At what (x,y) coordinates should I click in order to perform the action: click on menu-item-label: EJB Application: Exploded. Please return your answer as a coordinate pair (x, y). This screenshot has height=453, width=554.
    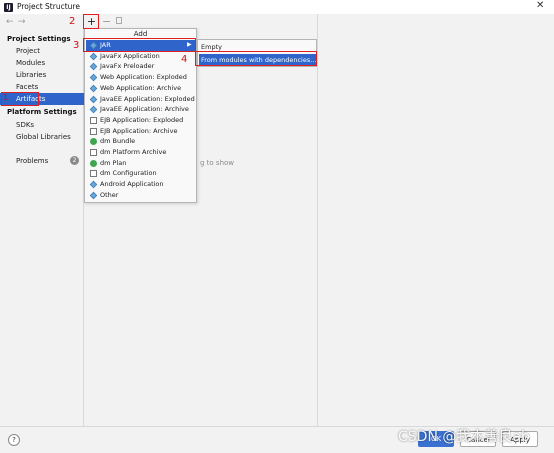
    Looking at the image, I should click on (142, 119).